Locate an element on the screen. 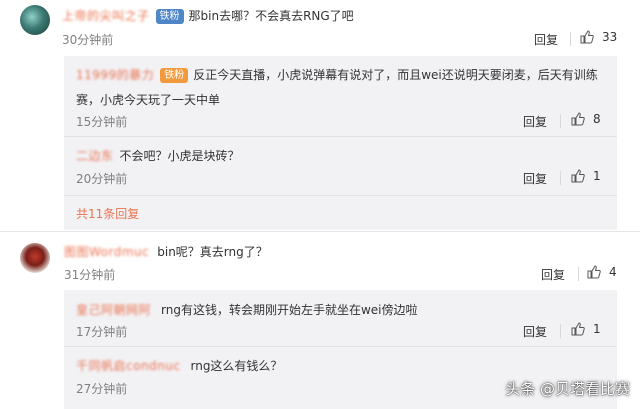 This screenshot has width=640, height=409. reply-time: 17分钟前 is located at coordinates (102, 332).